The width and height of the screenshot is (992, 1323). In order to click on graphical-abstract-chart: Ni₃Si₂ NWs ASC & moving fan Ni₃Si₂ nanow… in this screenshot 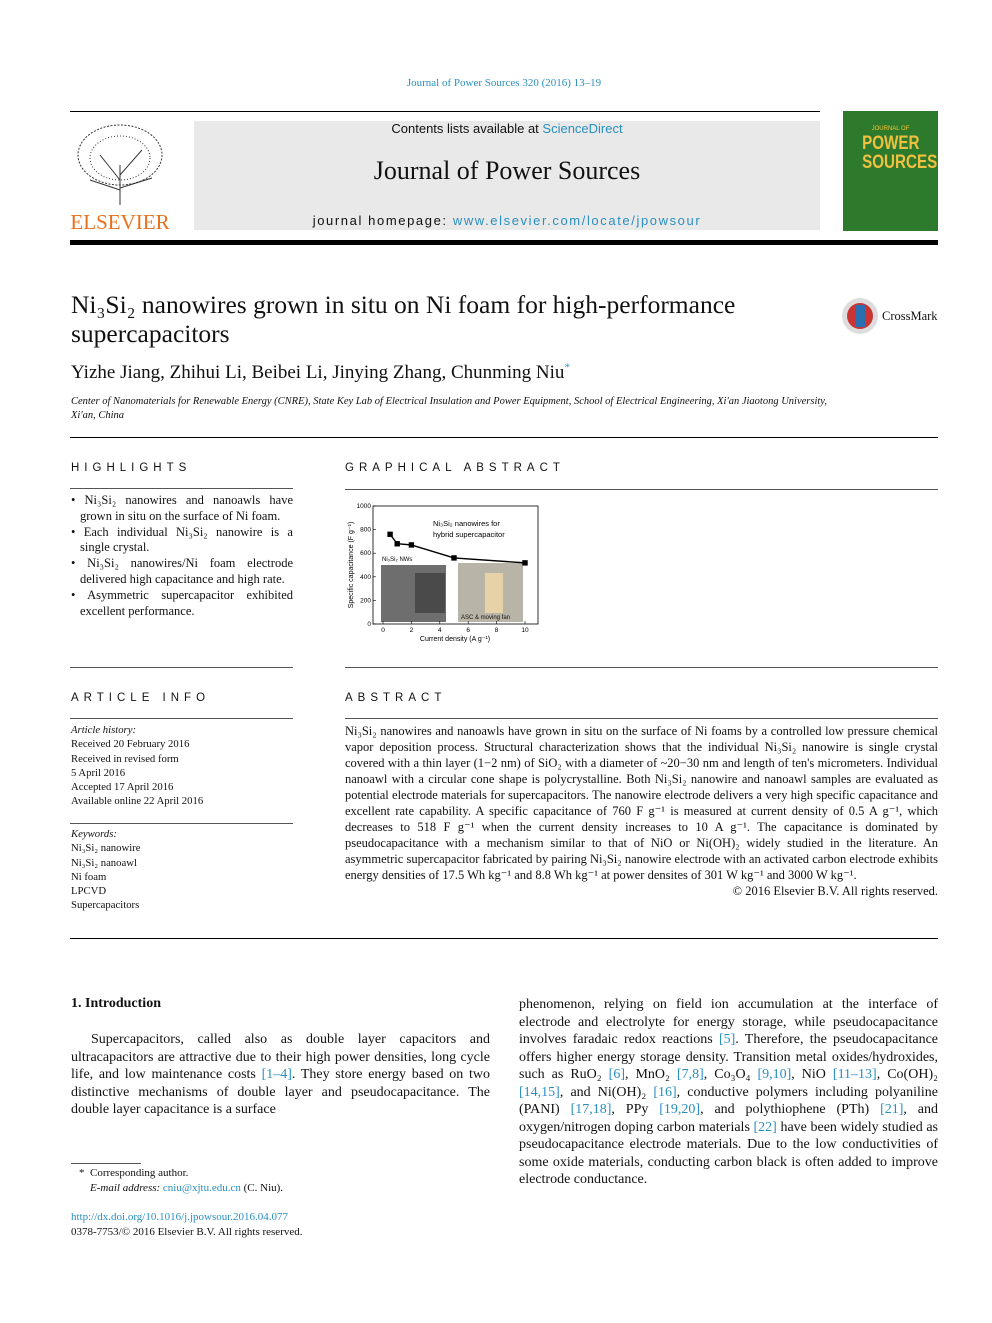, I will do `click(443, 573)`.